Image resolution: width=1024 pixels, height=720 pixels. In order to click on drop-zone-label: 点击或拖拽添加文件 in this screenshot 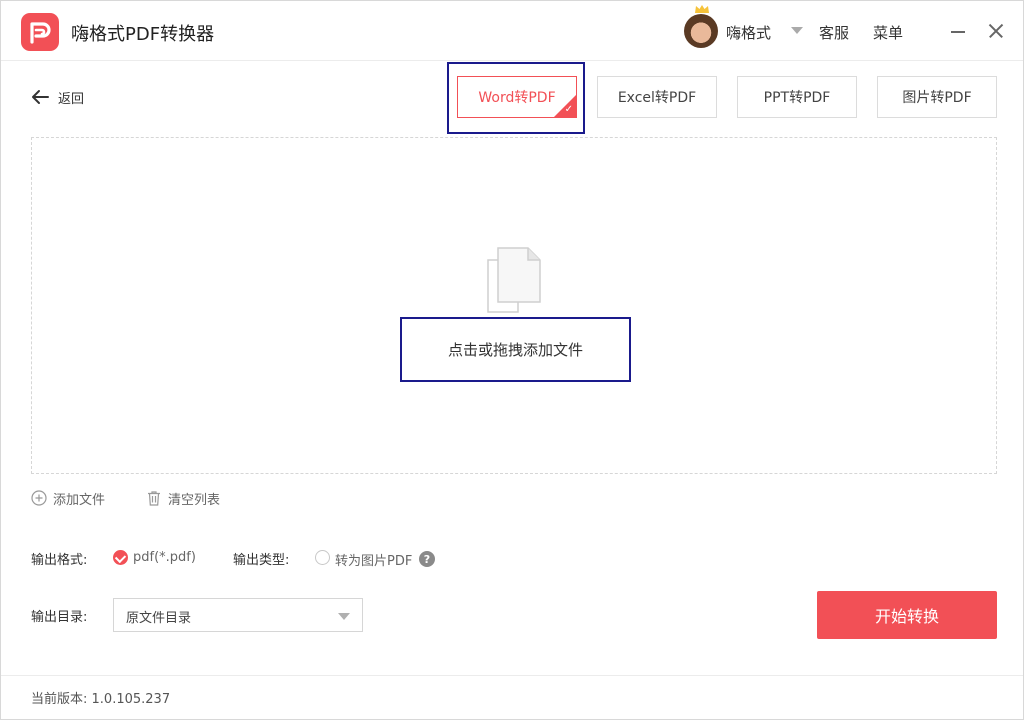, I will do `click(515, 349)`.